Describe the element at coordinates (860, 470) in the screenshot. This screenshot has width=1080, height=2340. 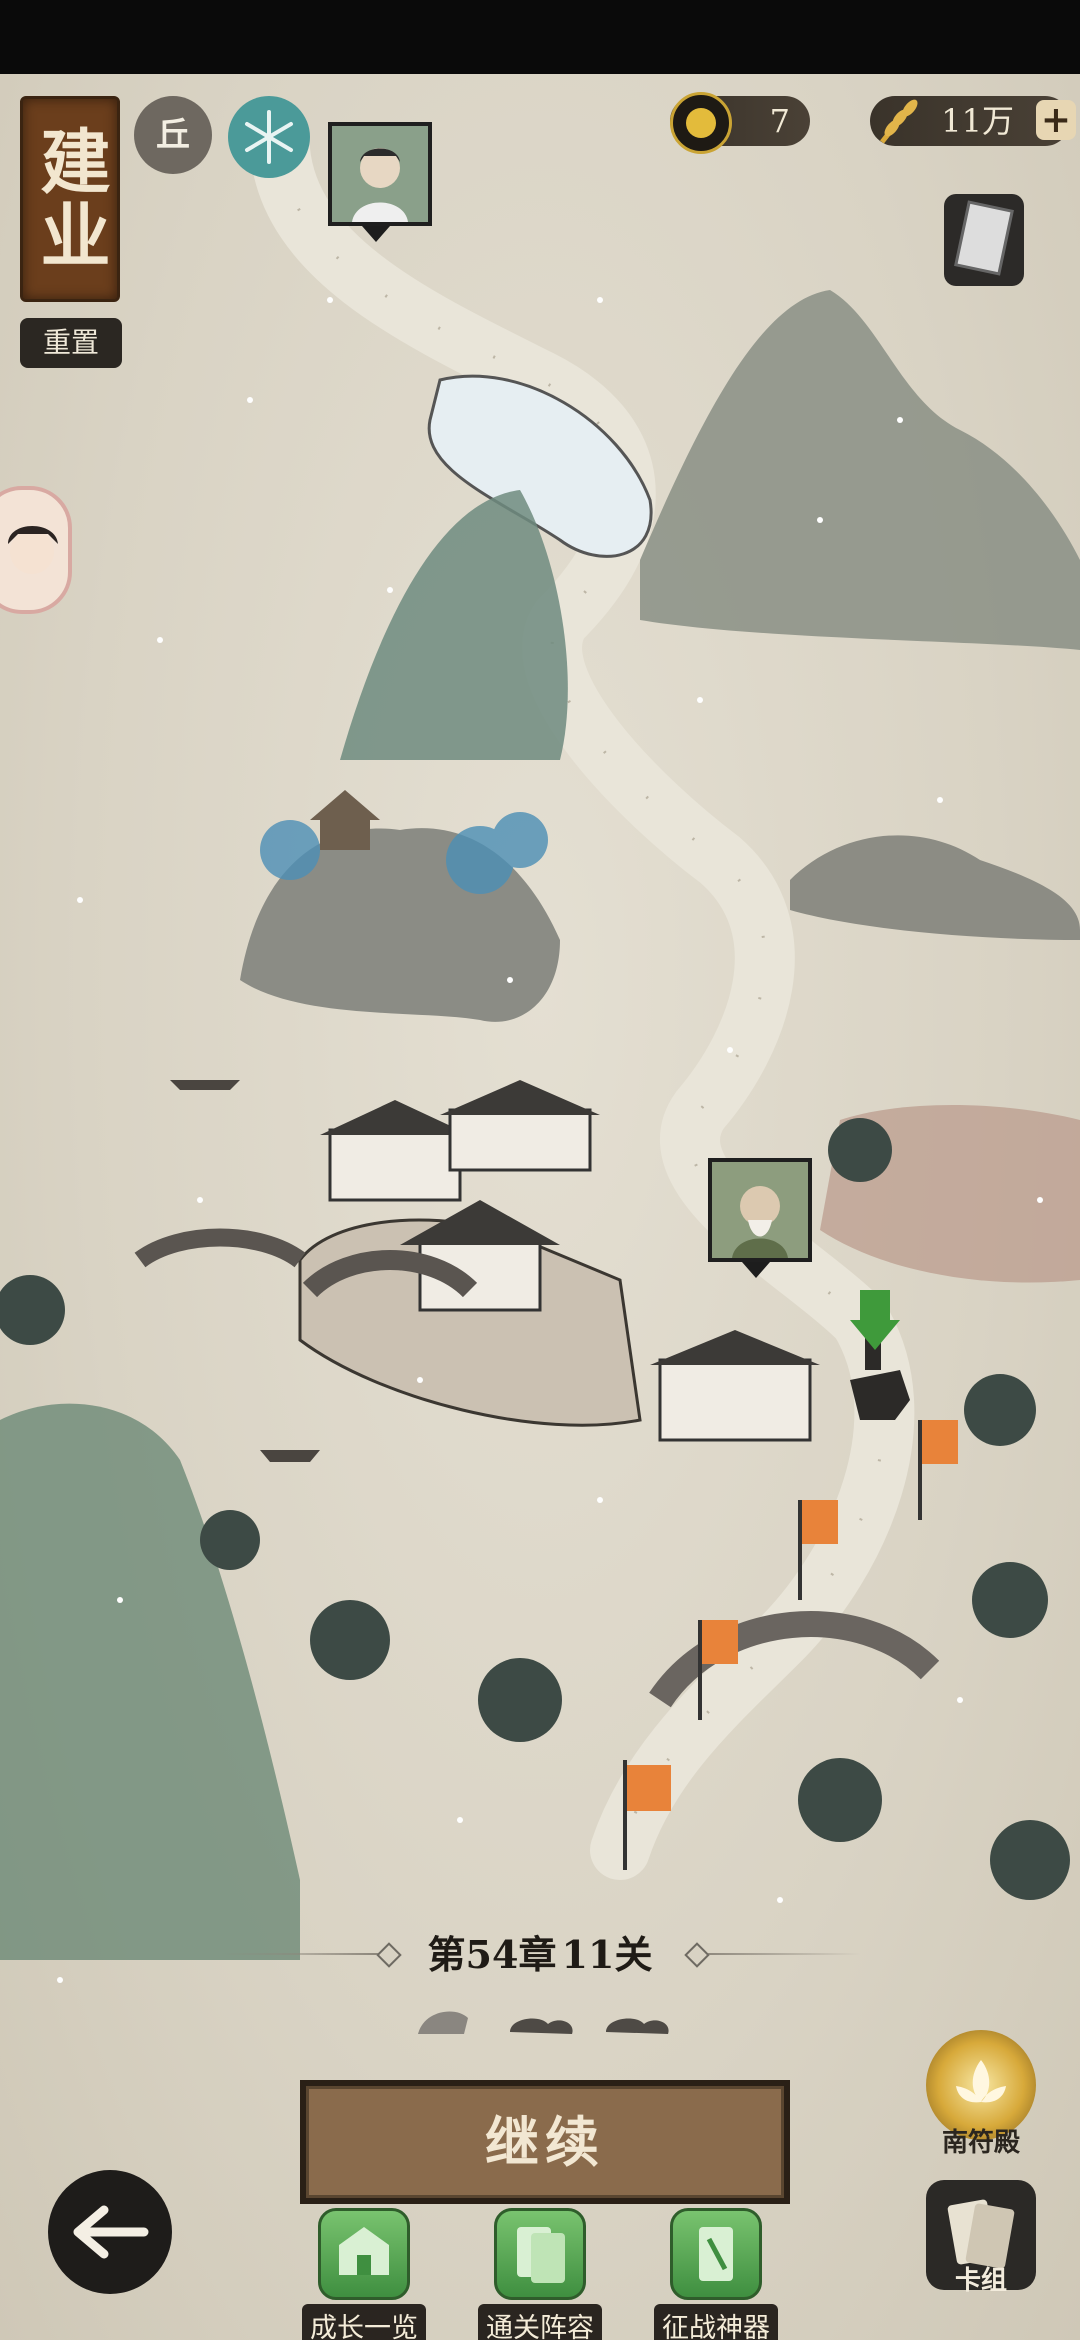
I see `mountain-range` at that location.